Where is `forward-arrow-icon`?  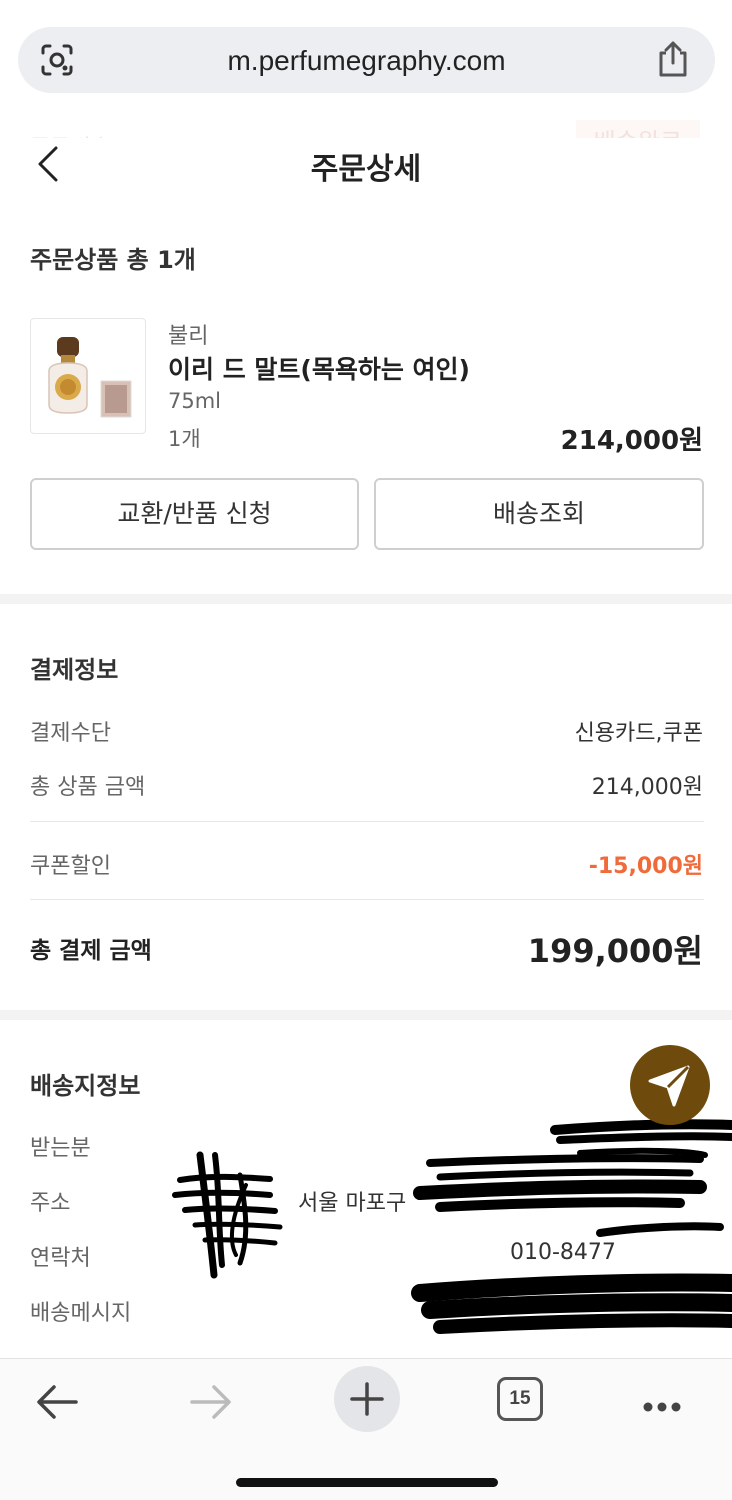
forward-arrow-icon is located at coordinates (211, 1402).